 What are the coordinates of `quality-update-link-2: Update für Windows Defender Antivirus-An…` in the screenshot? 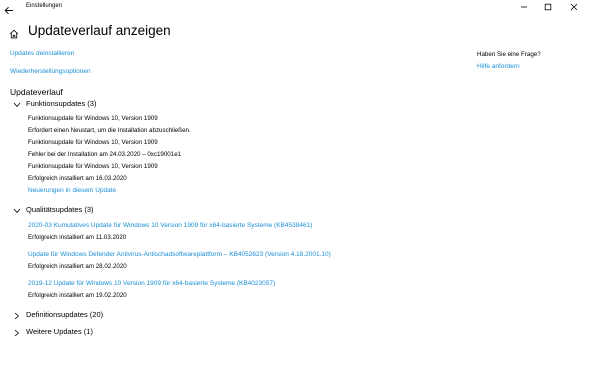 It's located at (179, 254).